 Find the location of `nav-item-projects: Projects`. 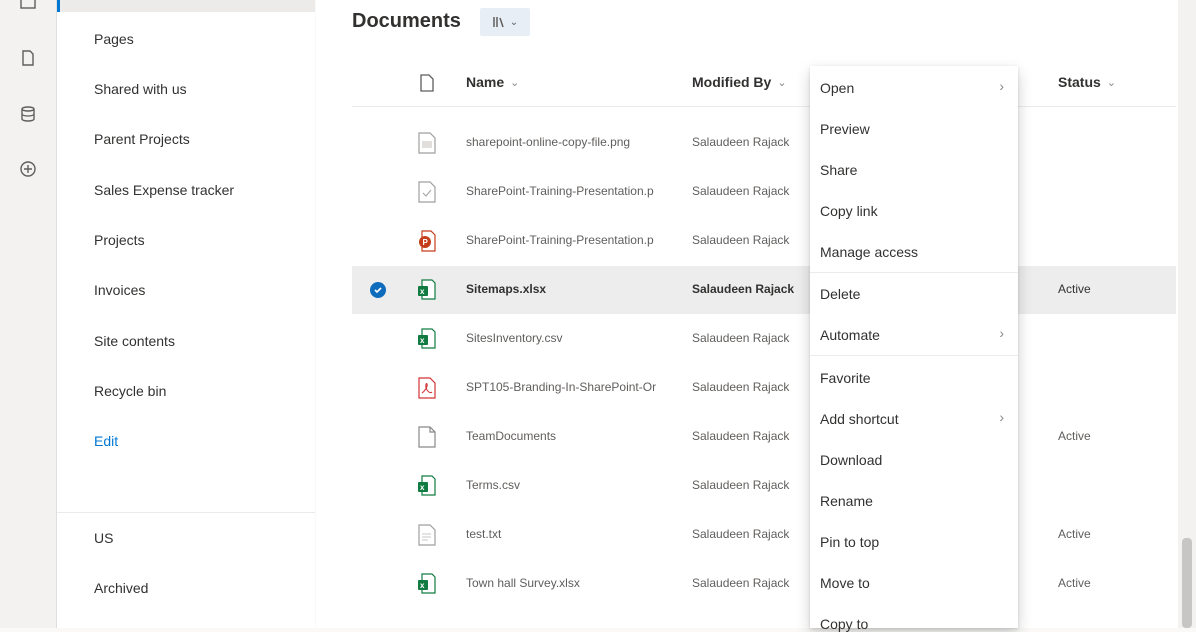

nav-item-projects: Projects is located at coordinates (119, 240).